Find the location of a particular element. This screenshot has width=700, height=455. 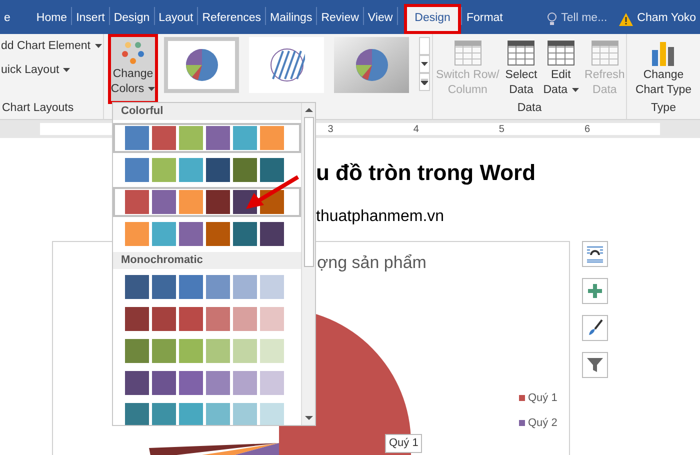

data-label-callout: Quý 1 is located at coordinates (403, 443).